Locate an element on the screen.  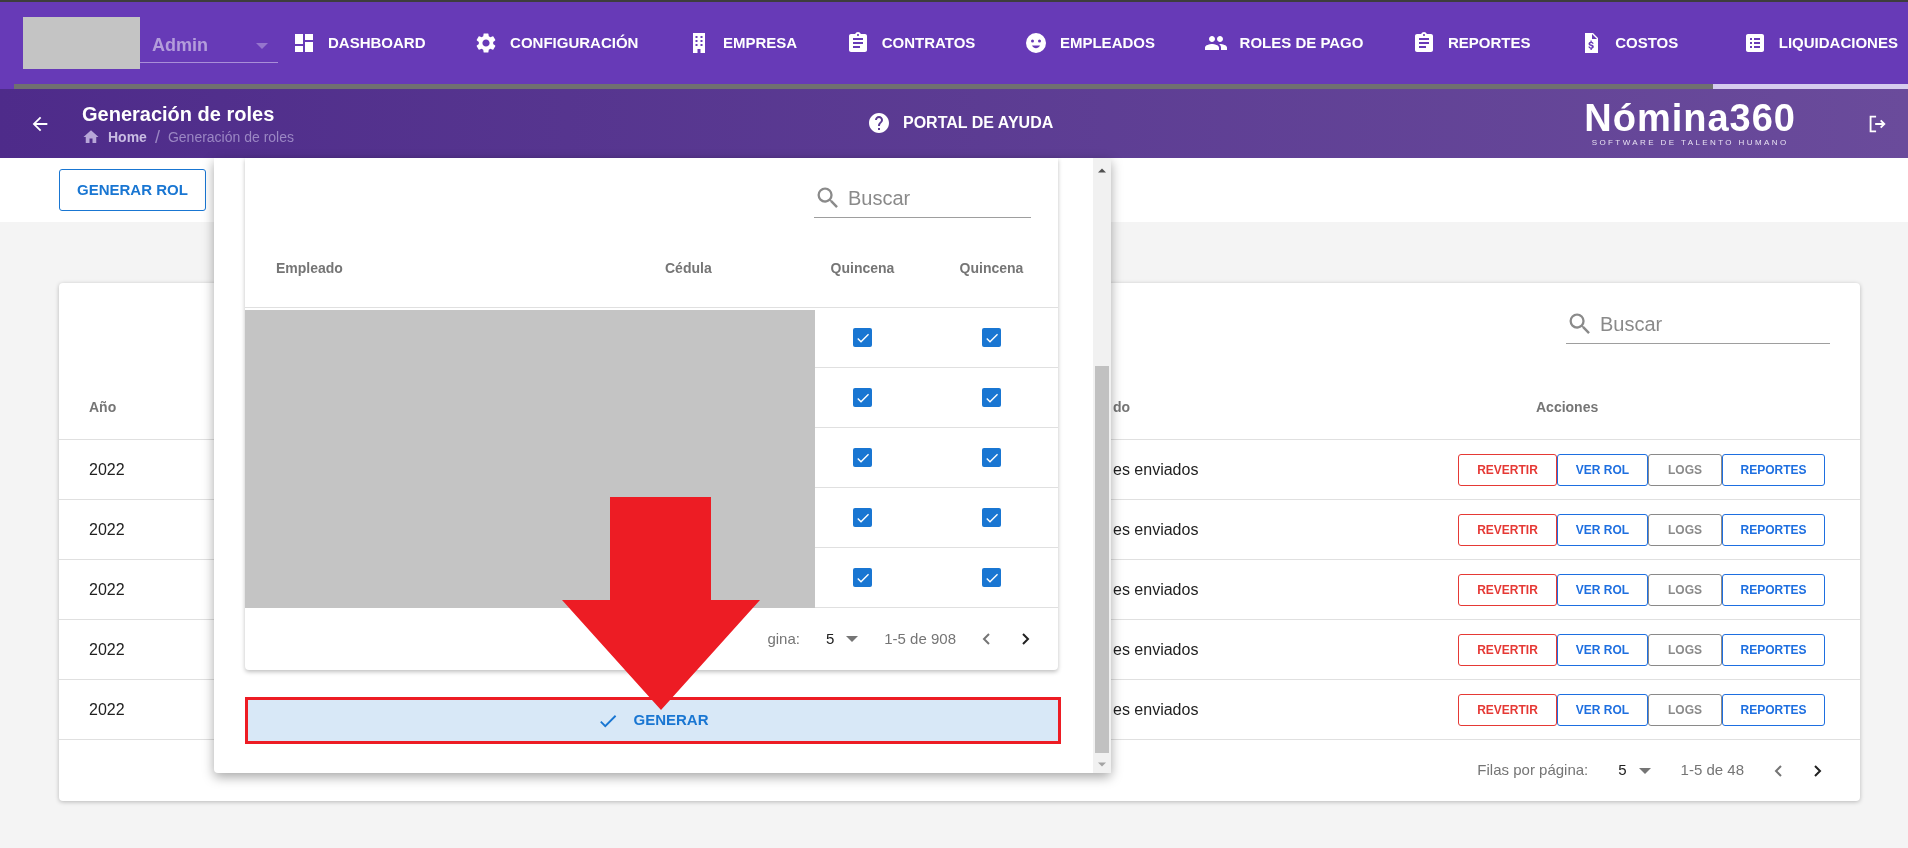
scroll-down-icon is located at coordinates (1102, 764).